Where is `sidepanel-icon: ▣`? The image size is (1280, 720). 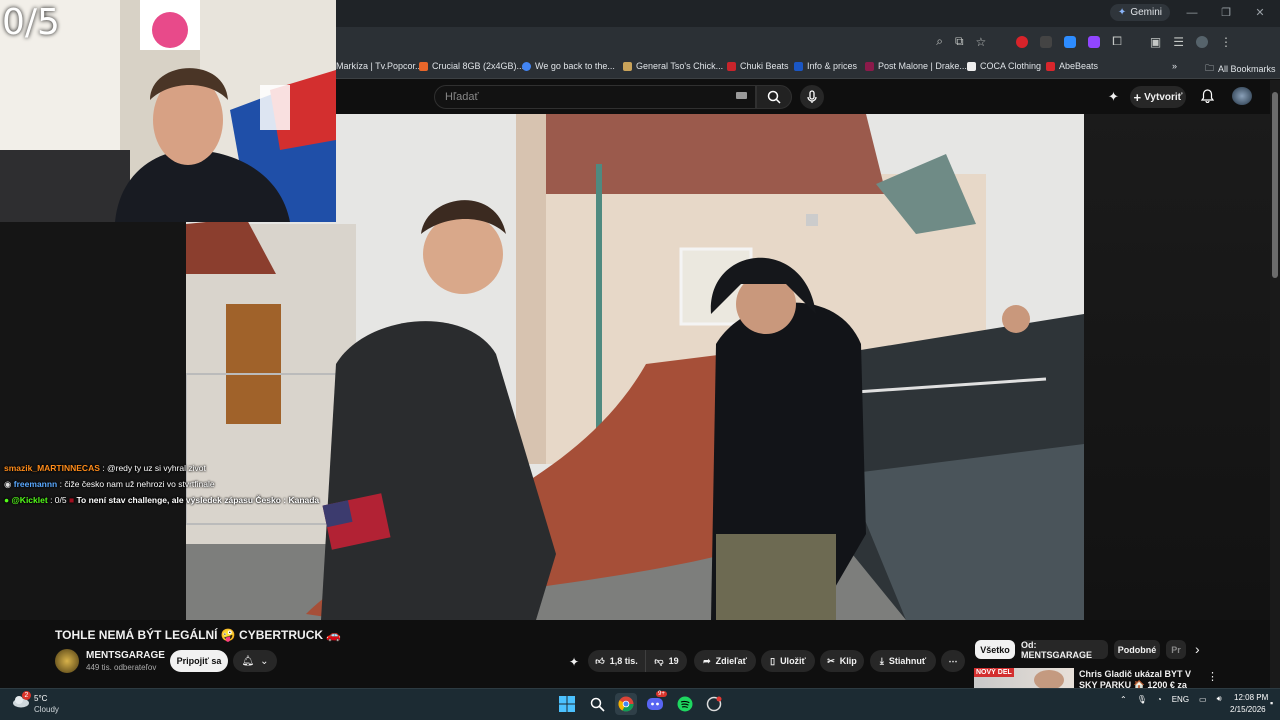
sidepanel-icon: ▣ is located at coordinates (1155, 42).